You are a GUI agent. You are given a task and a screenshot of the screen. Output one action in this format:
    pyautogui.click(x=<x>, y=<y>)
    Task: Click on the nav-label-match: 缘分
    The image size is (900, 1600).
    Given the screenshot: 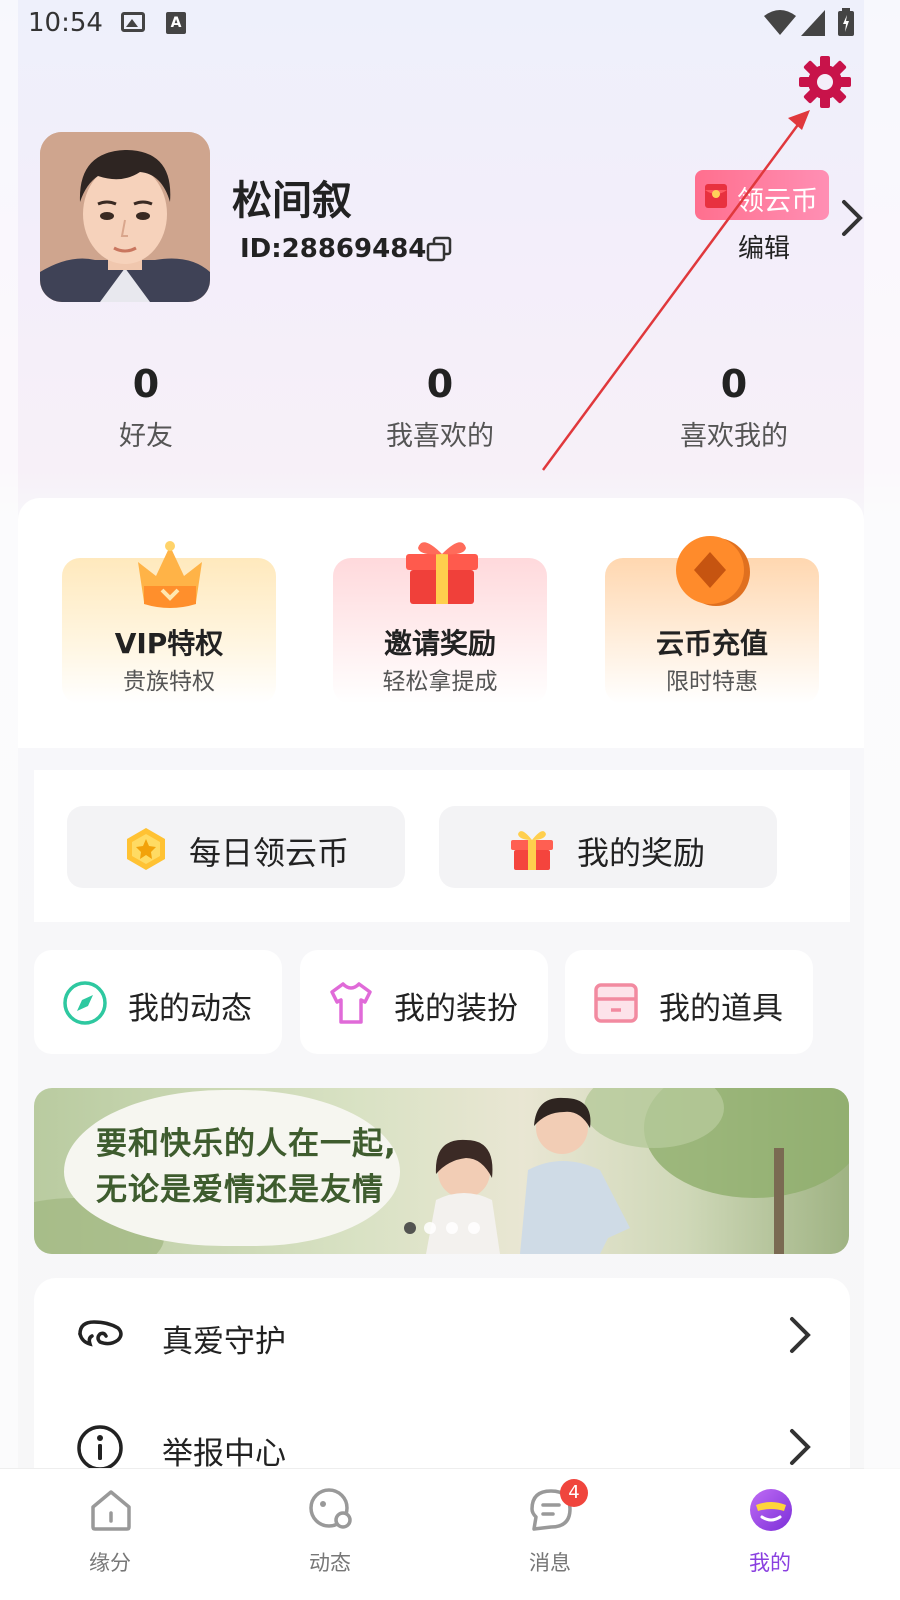 What is the action you would take?
    pyautogui.click(x=110, y=1563)
    